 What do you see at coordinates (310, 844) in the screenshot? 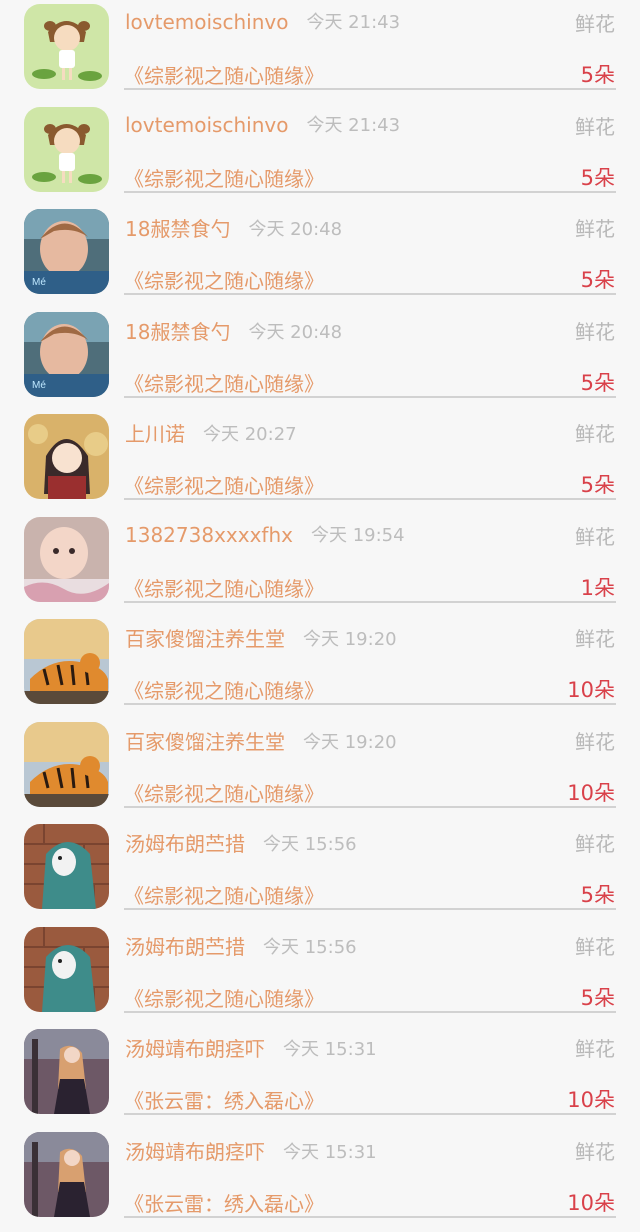
I see `timestamp: 今天 15:56` at bounding box center [310, 844].